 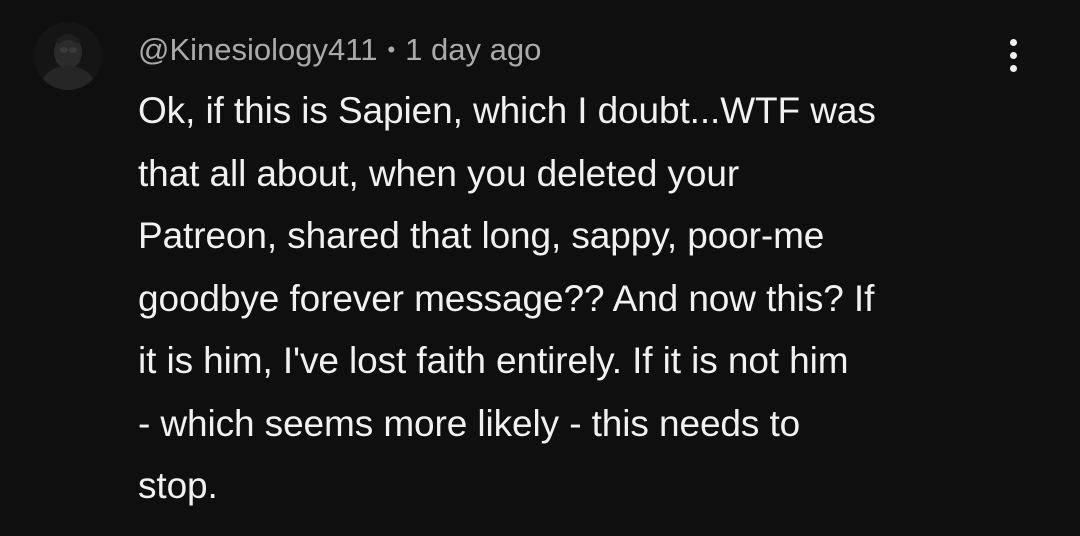 I want to click on avatar, so click(x=68, y=56).